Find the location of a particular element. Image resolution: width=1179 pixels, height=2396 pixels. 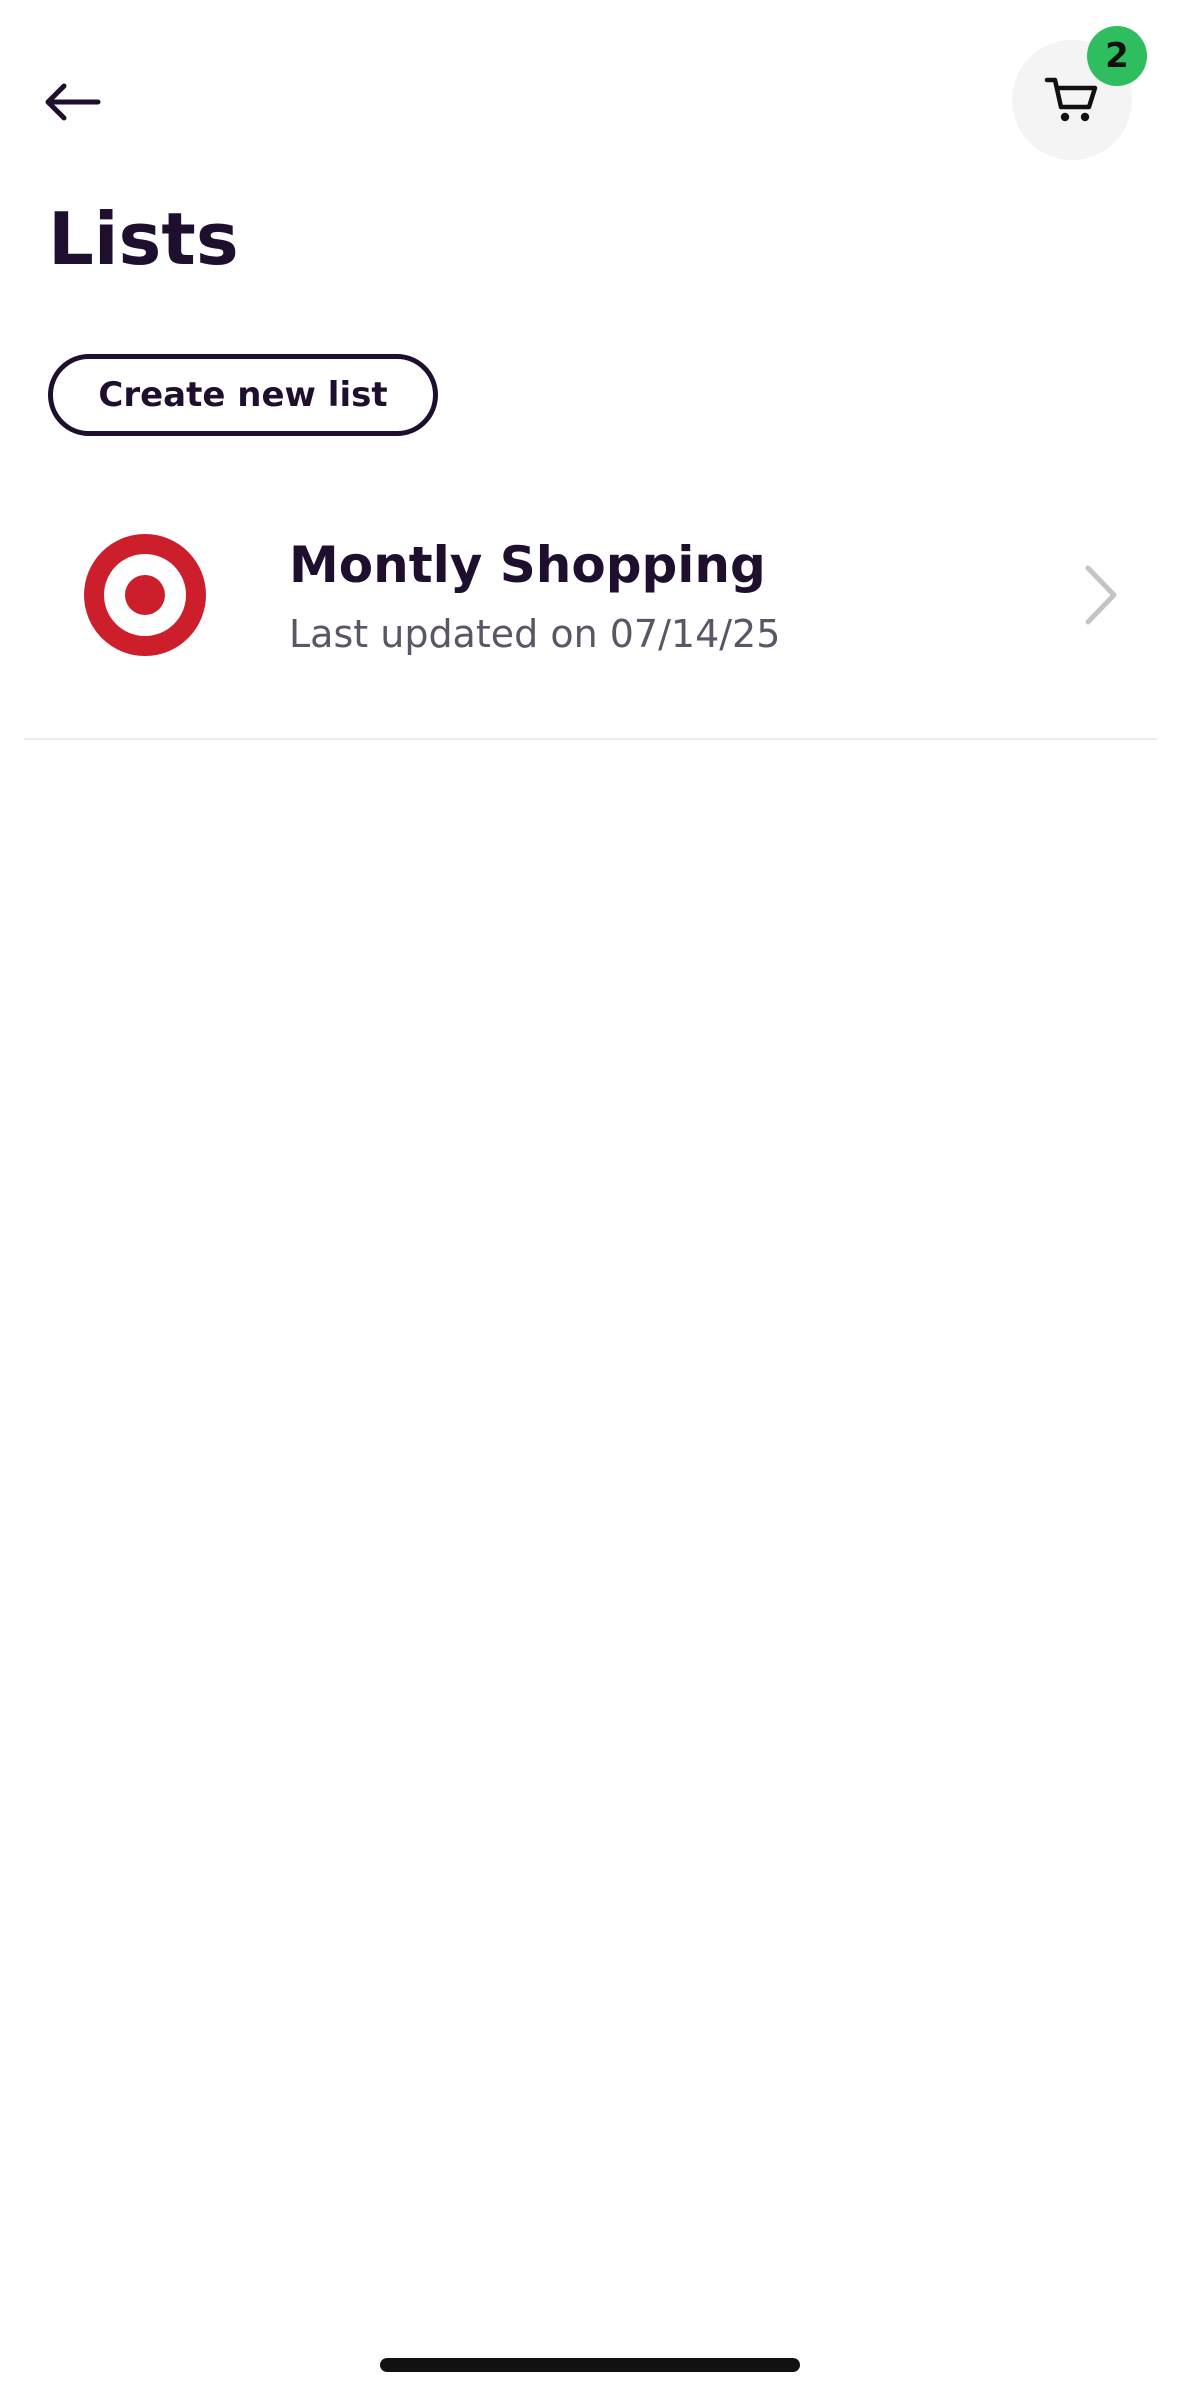

create-new-list-button: Create new list is located at coordinates (243, 395).